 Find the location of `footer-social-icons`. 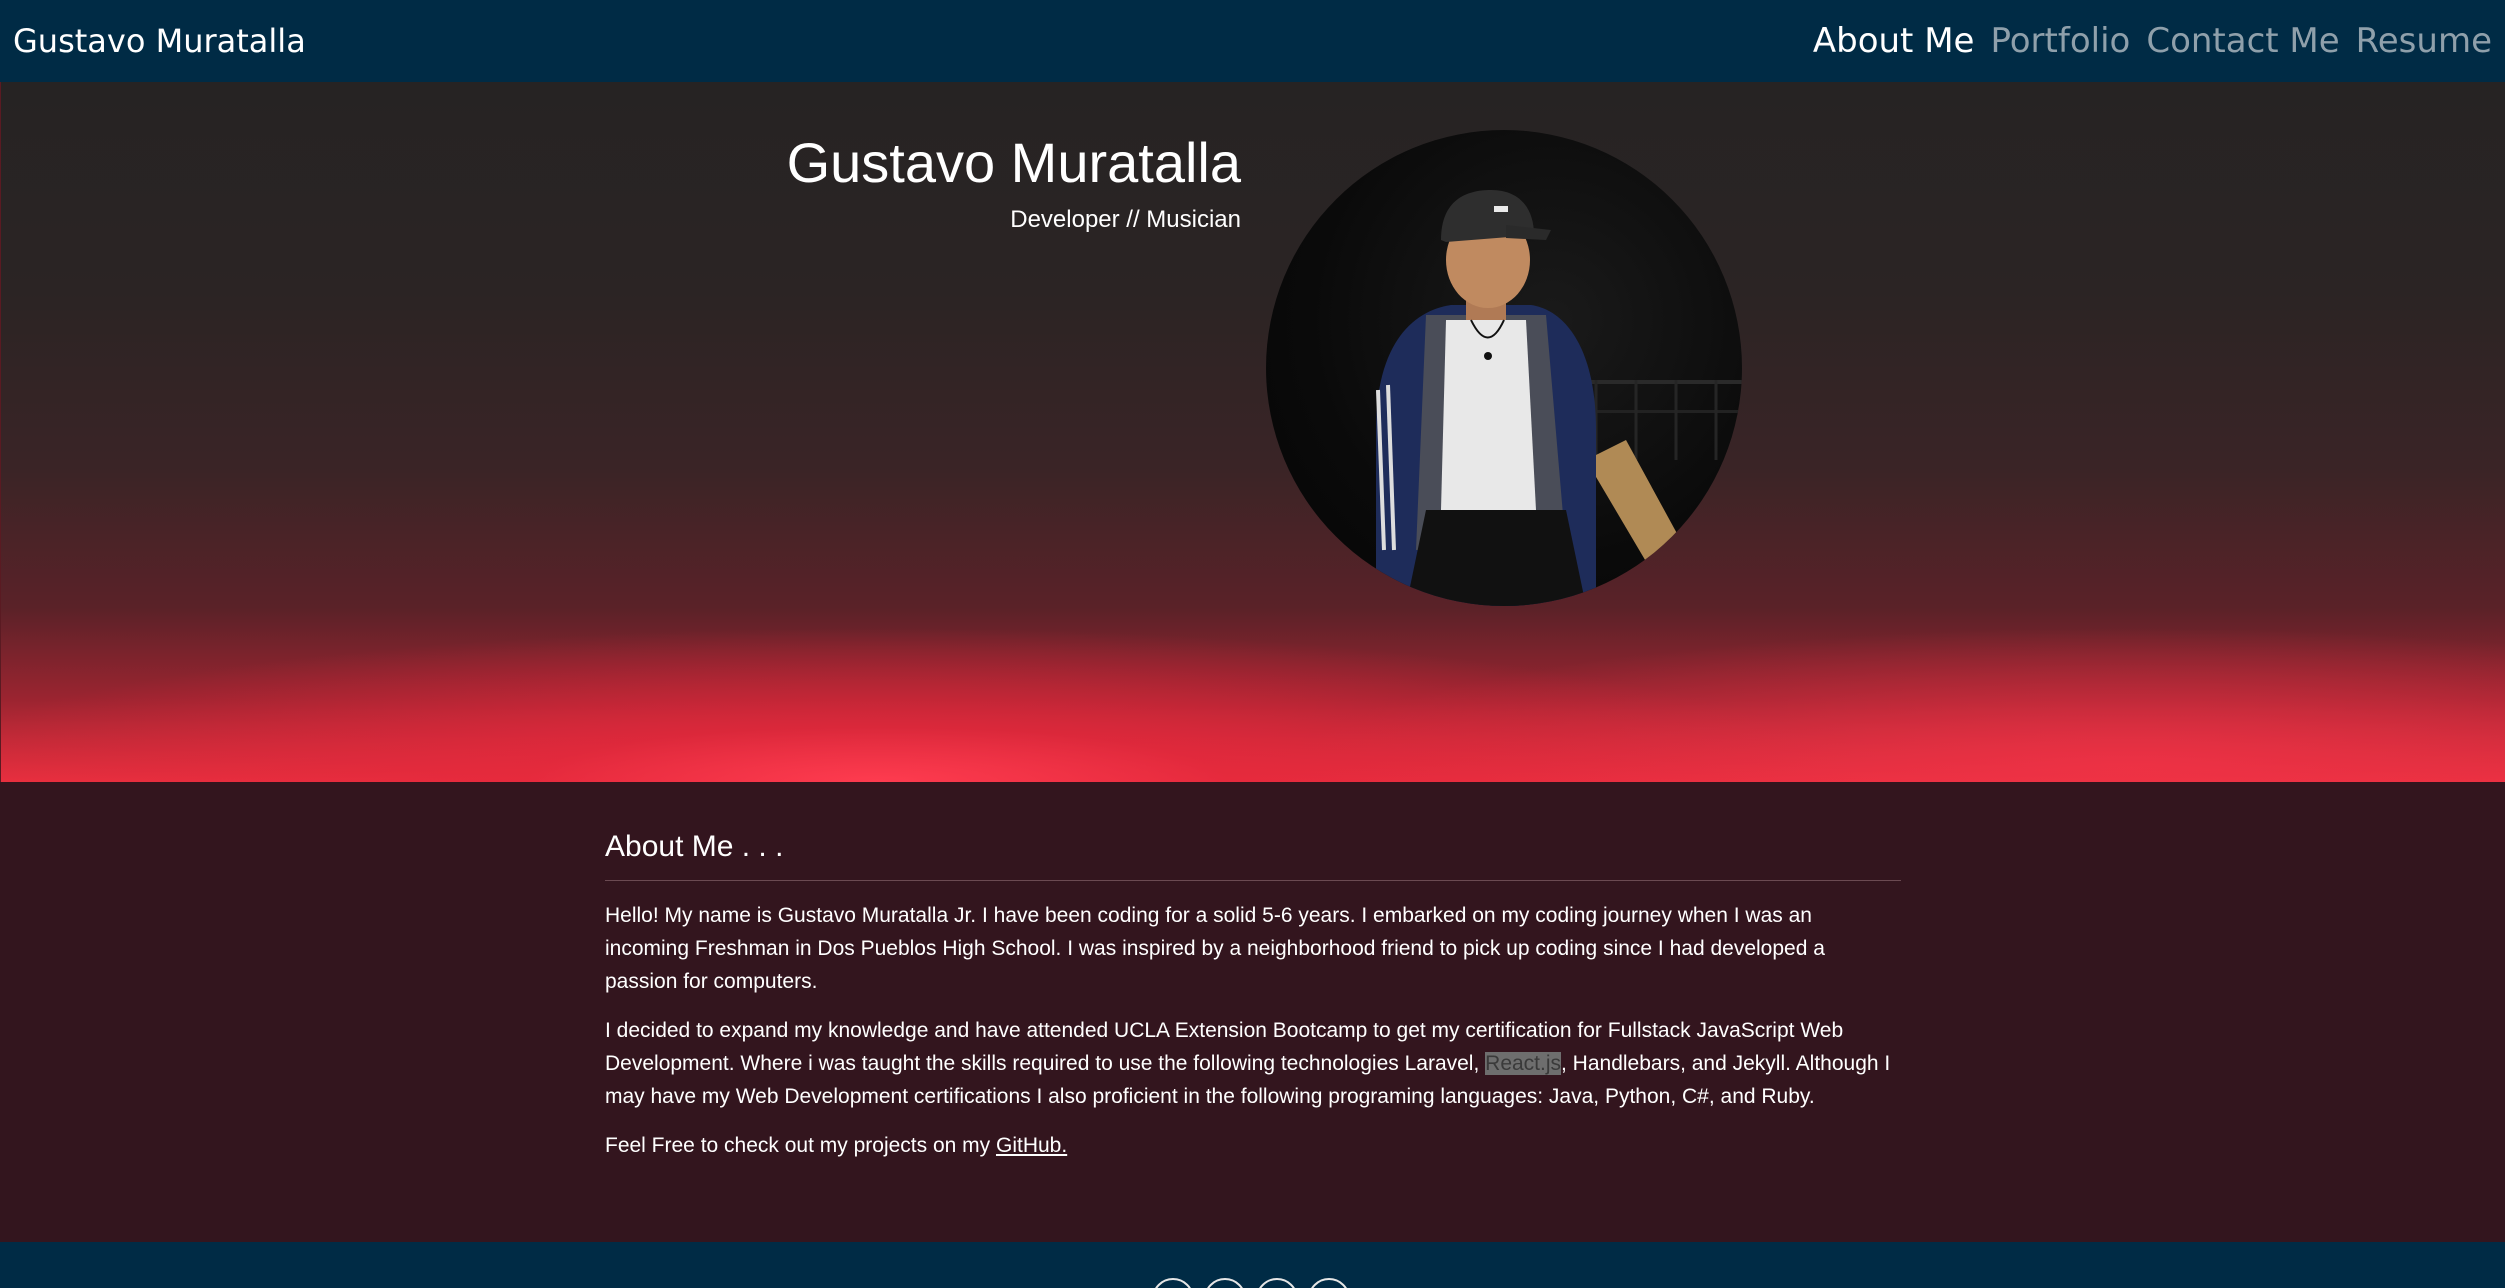

footer-social-icons is located at coordinates (1251, 1283).